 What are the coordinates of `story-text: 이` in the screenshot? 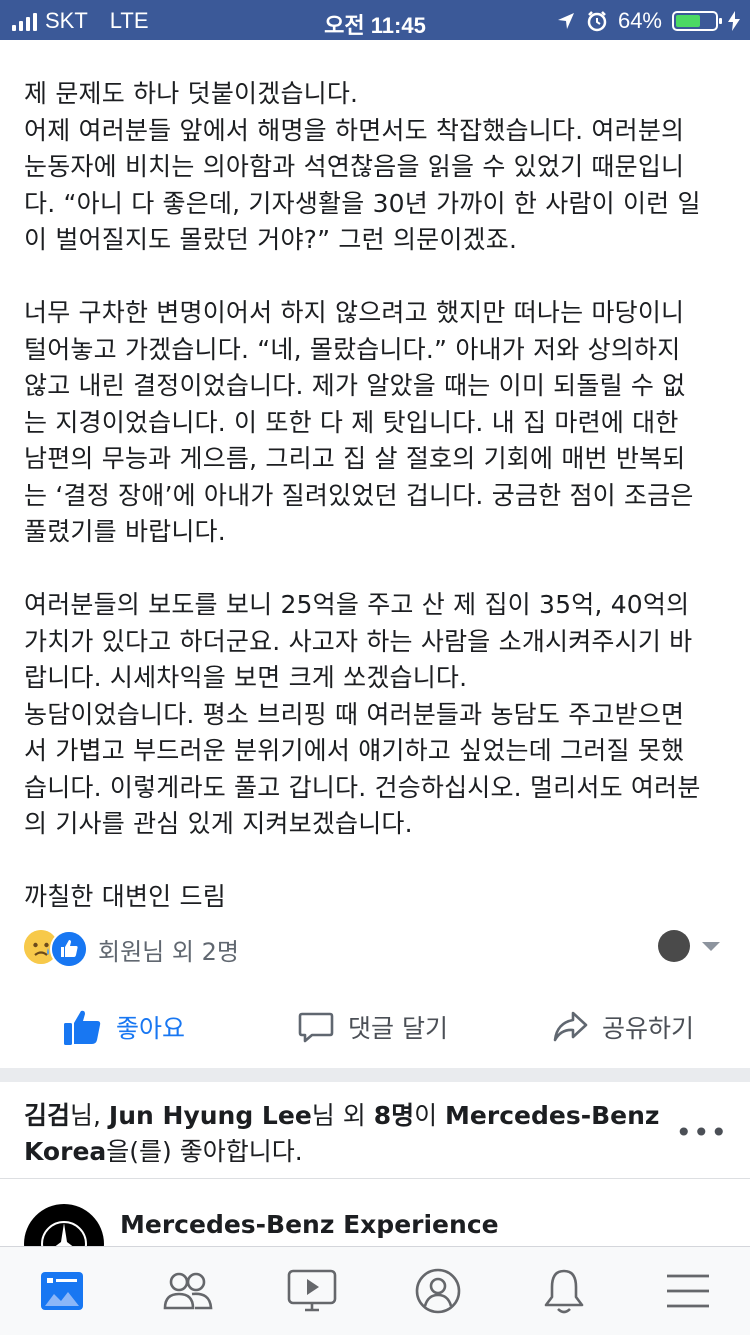 It's located at (430, 1115).